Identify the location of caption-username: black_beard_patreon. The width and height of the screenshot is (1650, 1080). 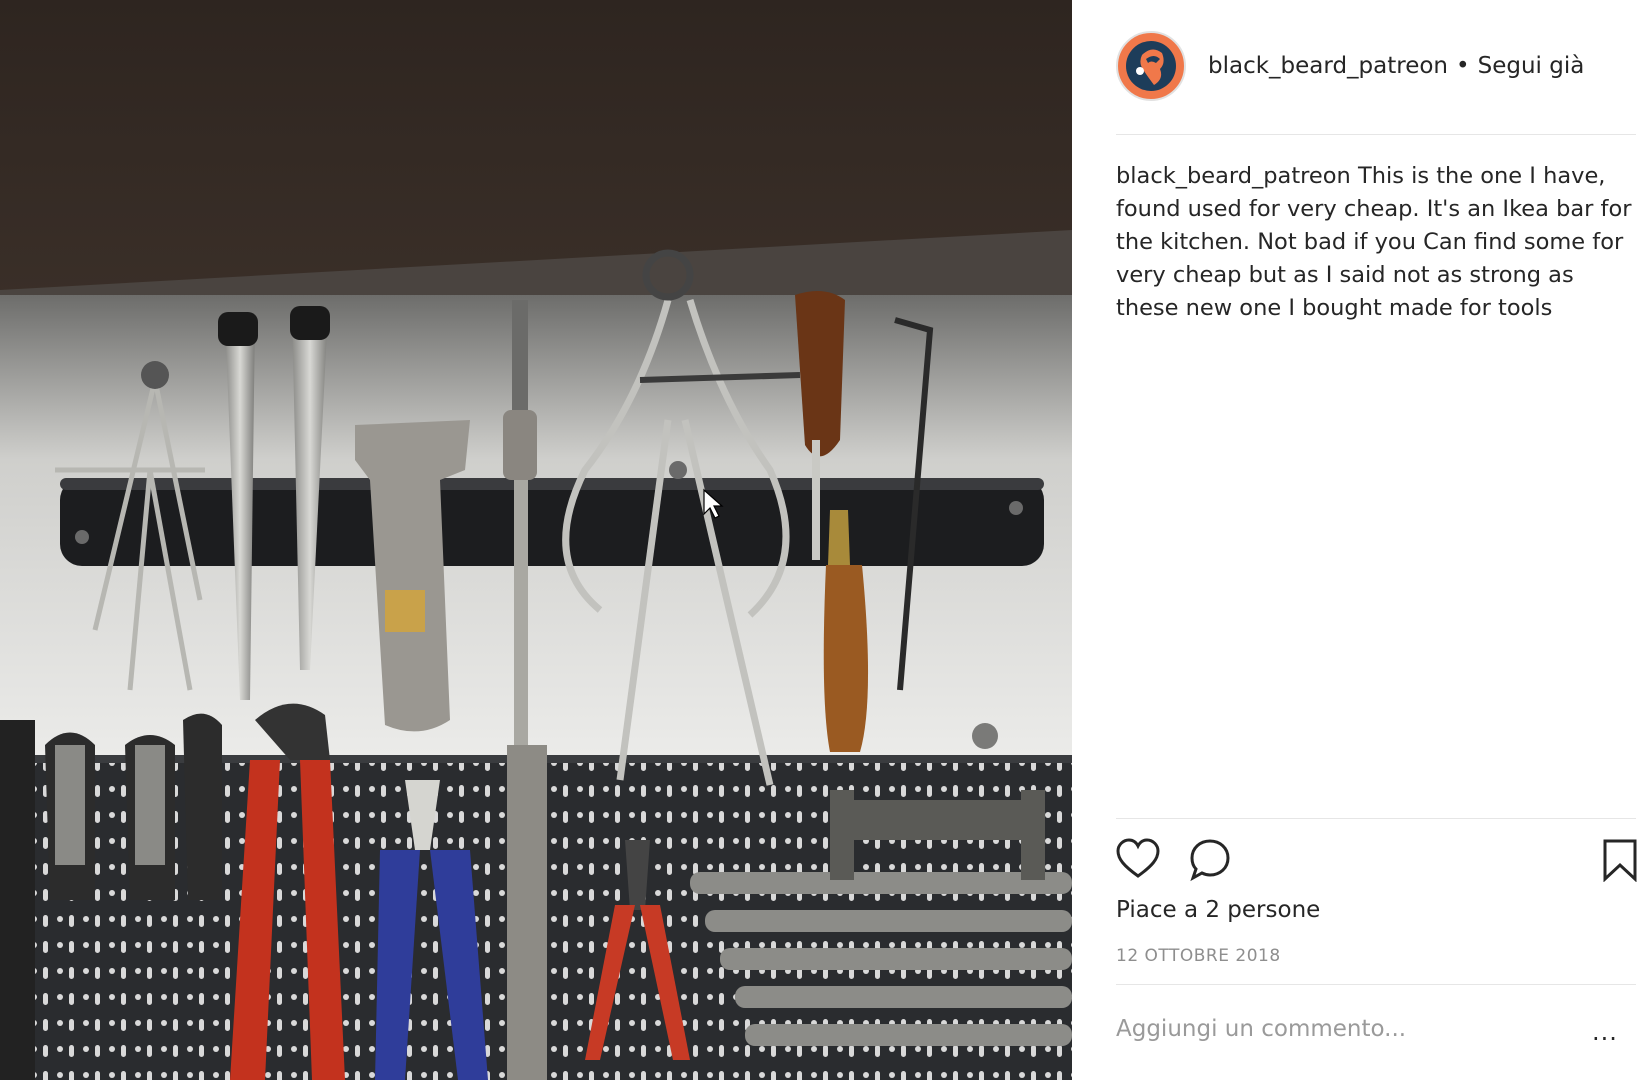
(1233, 176).